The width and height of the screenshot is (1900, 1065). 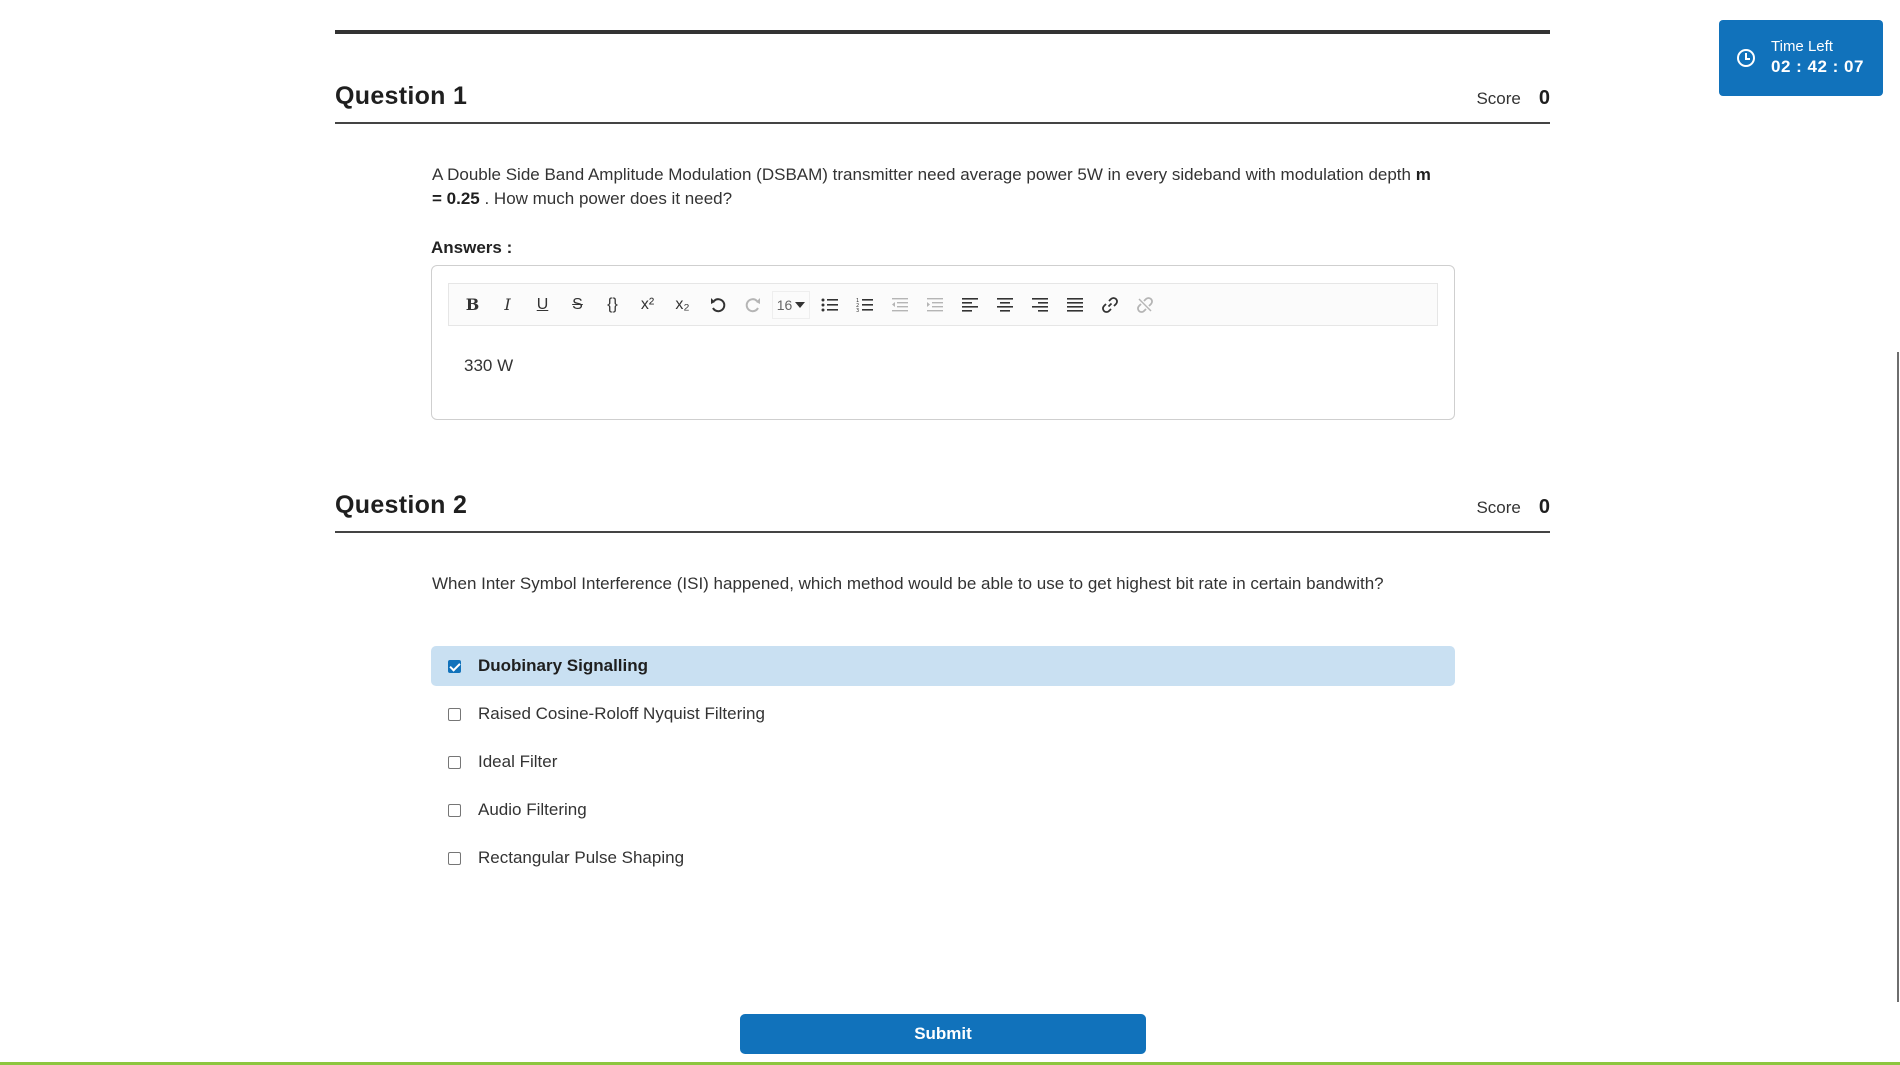 What do you see at coordinates (1898, 677) in the screenshot?
I see `scrollbar` at bounding box center [1898, 677].